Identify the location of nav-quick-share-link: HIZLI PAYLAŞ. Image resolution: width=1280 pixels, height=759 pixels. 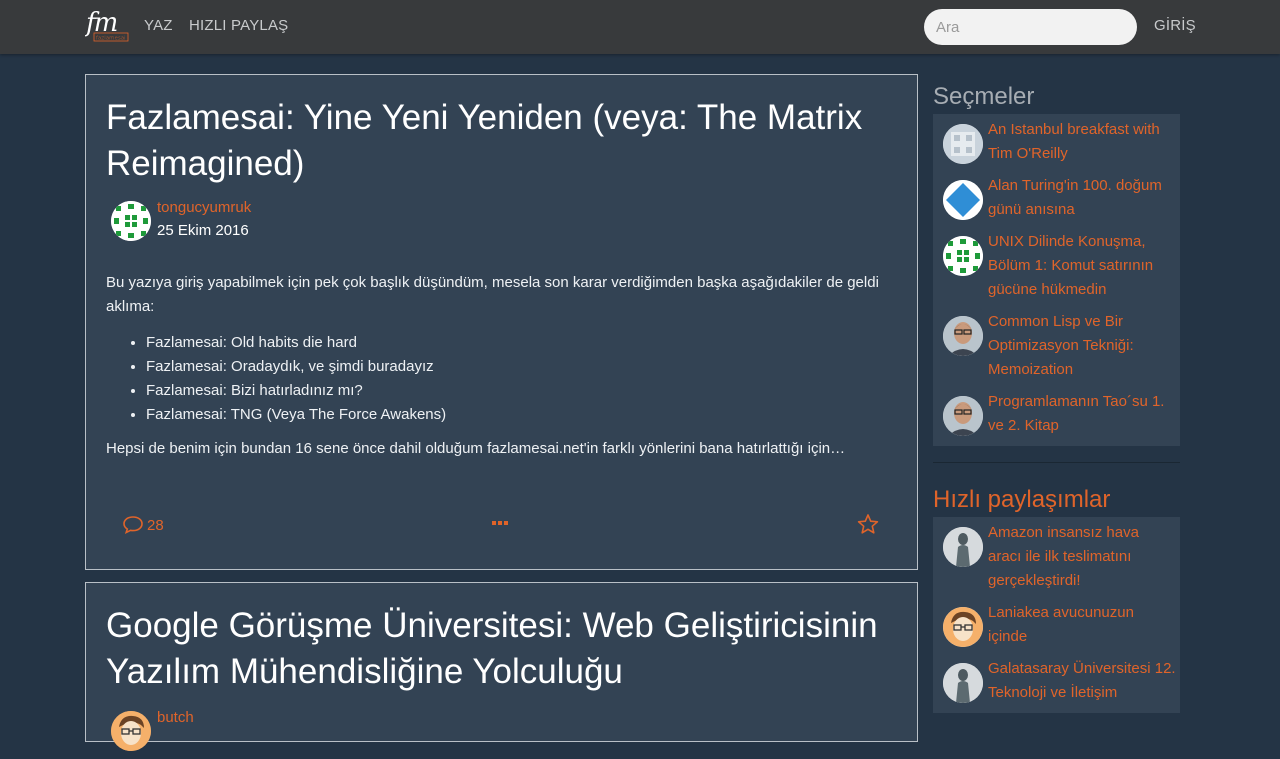
(238, 25).